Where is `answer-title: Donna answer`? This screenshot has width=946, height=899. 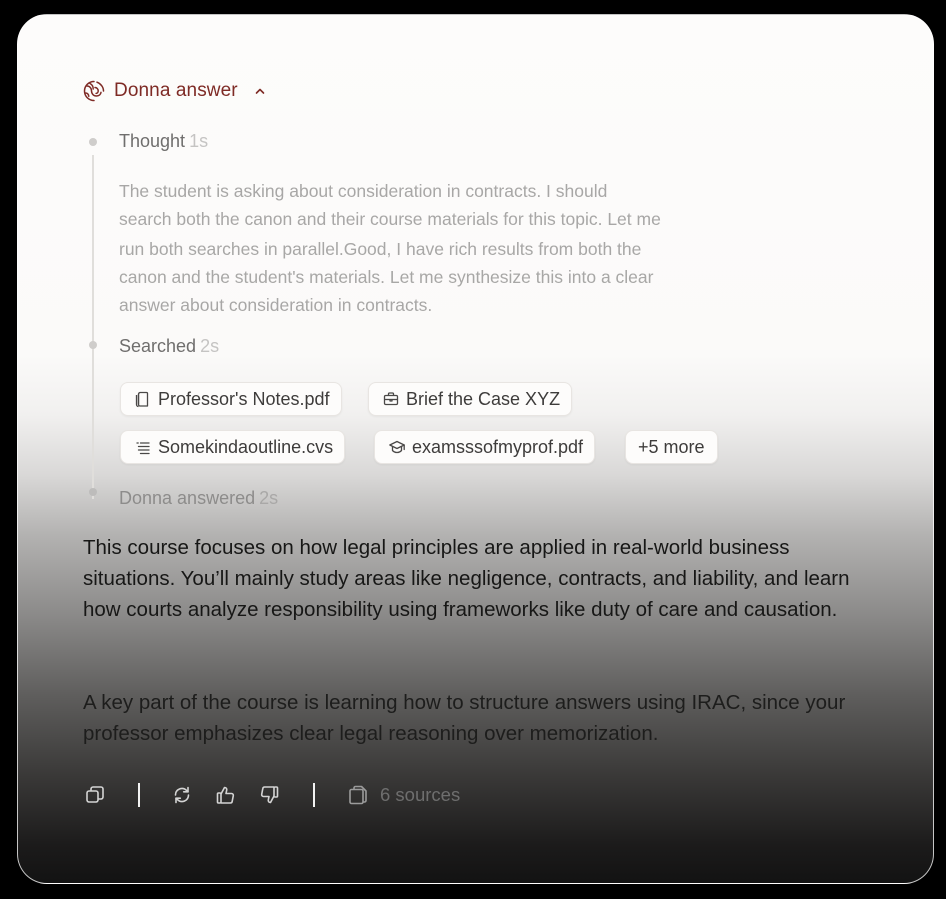 answer-title: Donna answer is located at coordinates (176, 90).